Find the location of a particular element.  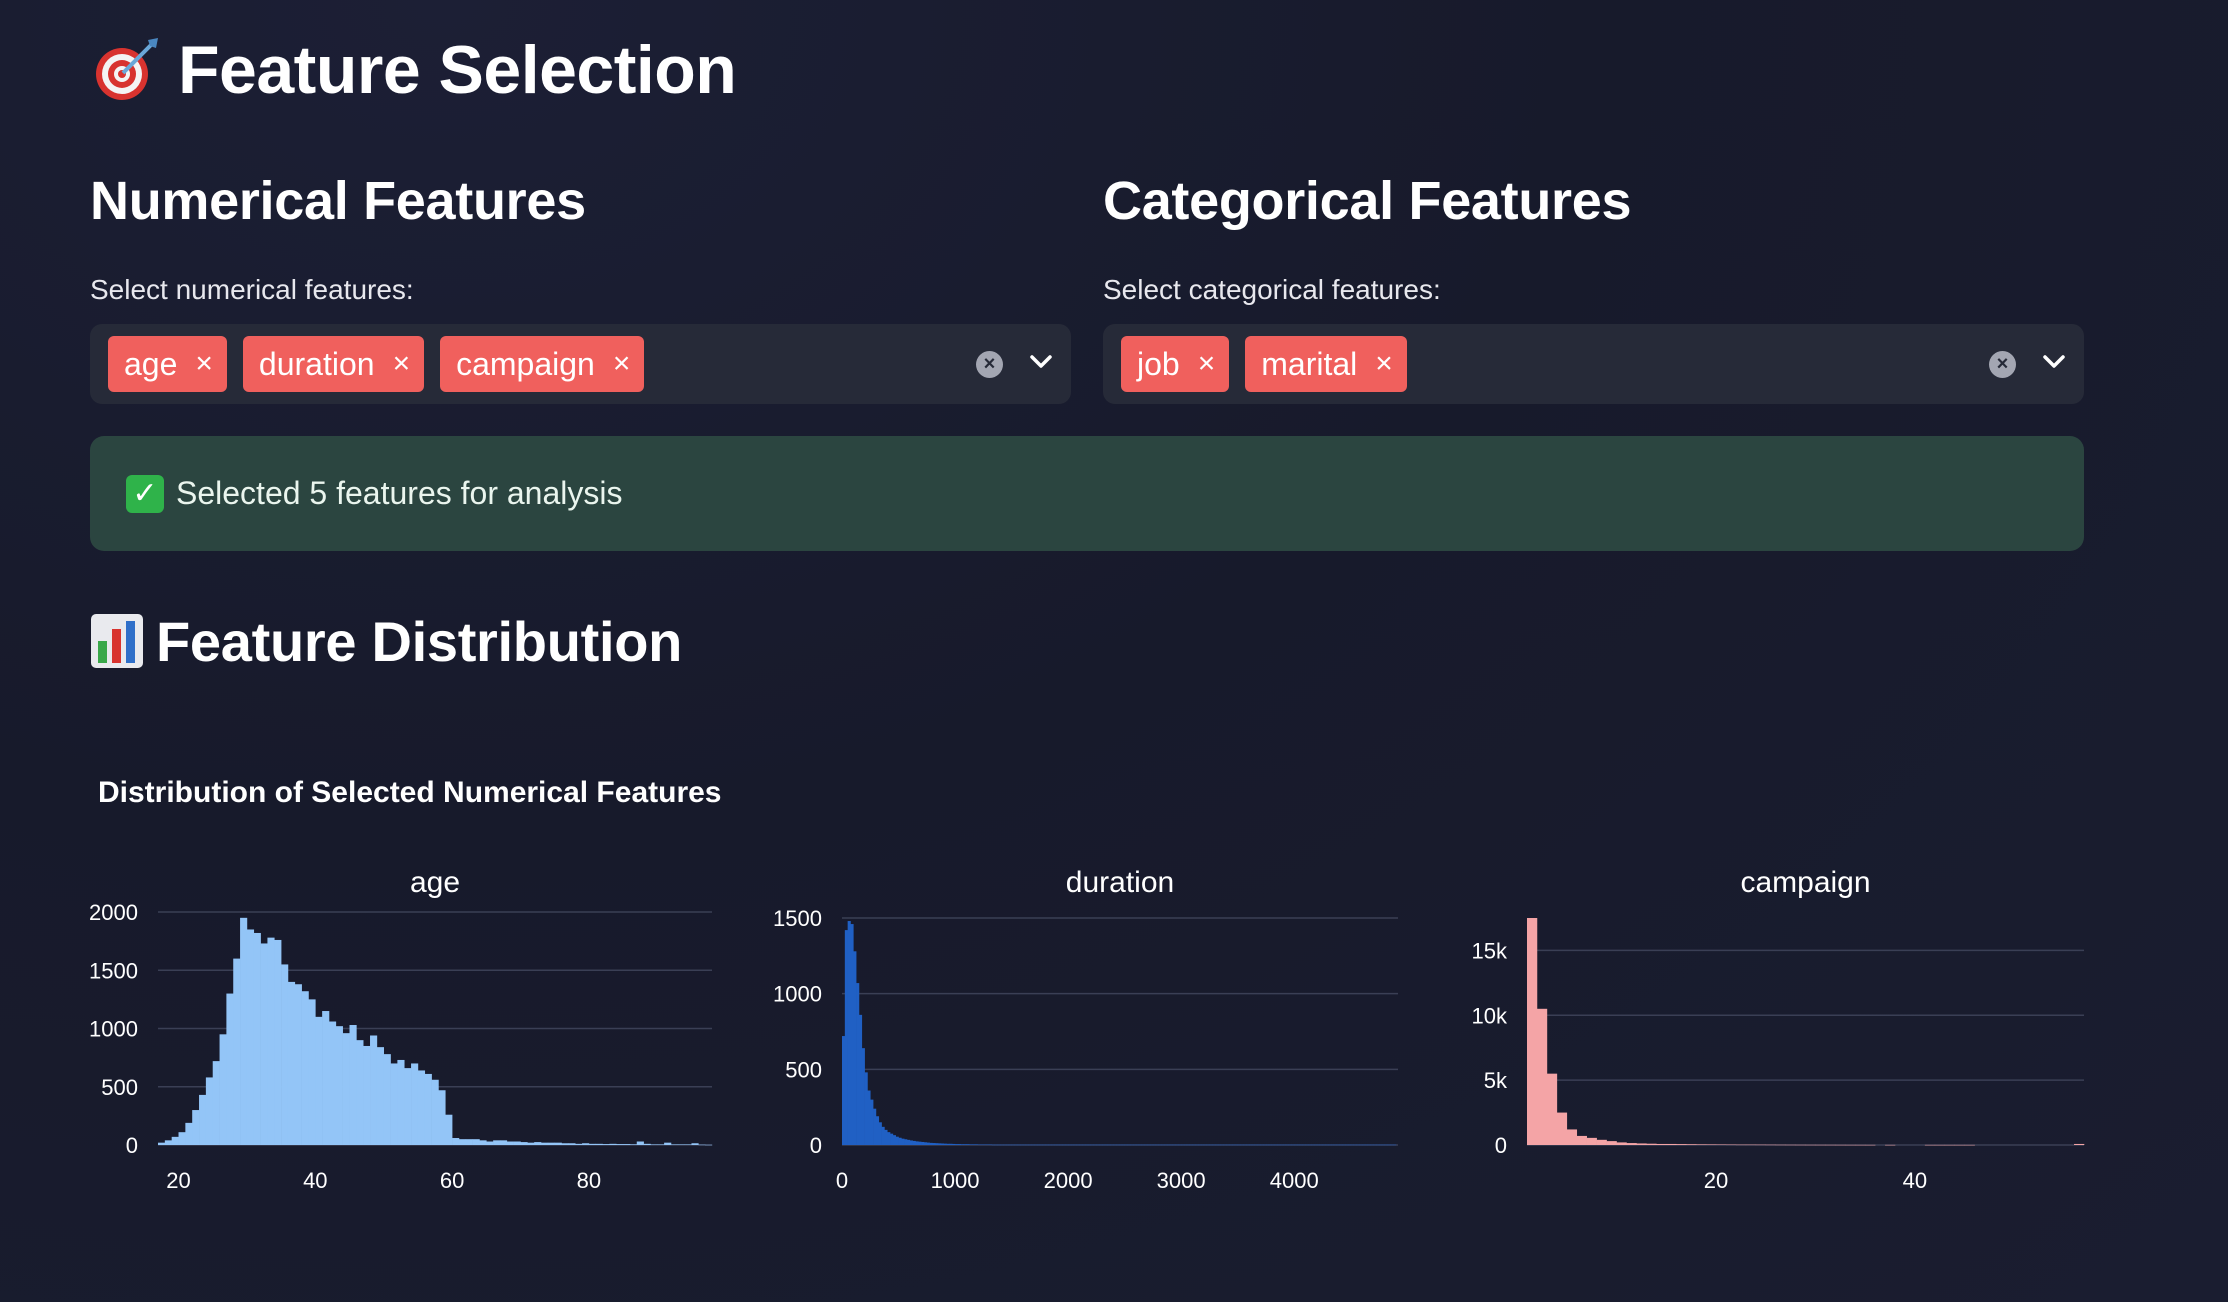

y-tick-label: 500 is located at coordinates (803, 1069).